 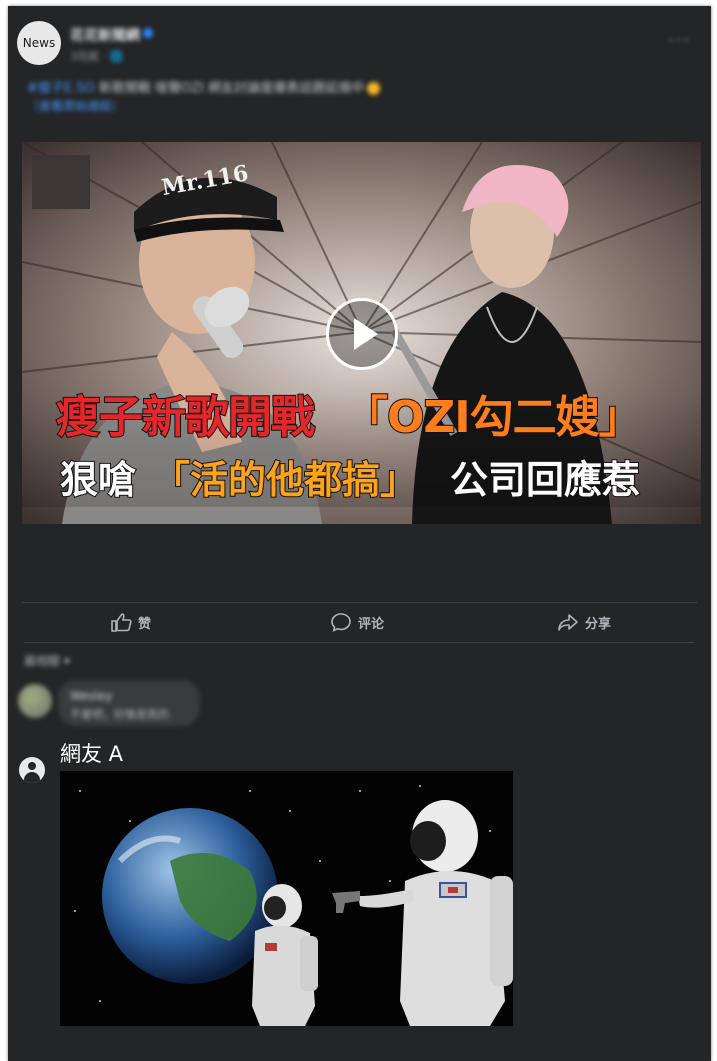 What do you see at coordinates (119, 714) in the screenshot?
I see `comment-text: 不會吧，好像是真的` at bounding box center [119, 714].